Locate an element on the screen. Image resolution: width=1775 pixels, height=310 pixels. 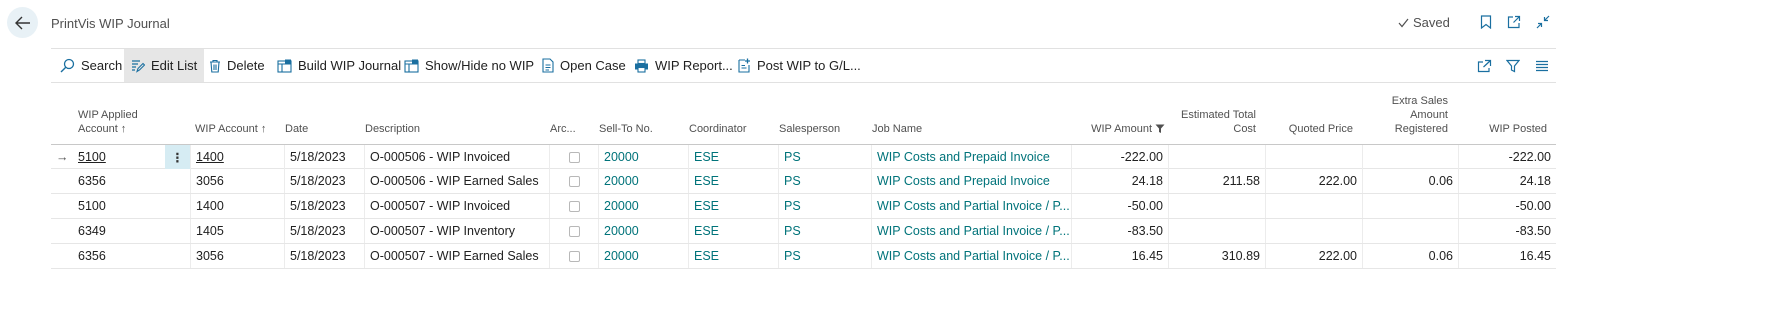
cell-wip-applied-account: 6349 is located at coordinates (119, 231).